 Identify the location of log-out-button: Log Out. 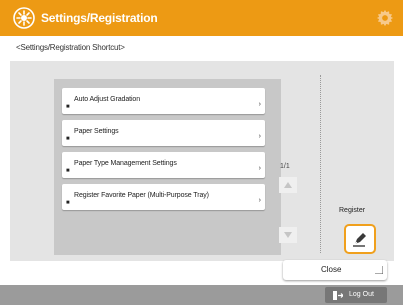
(356, 295).